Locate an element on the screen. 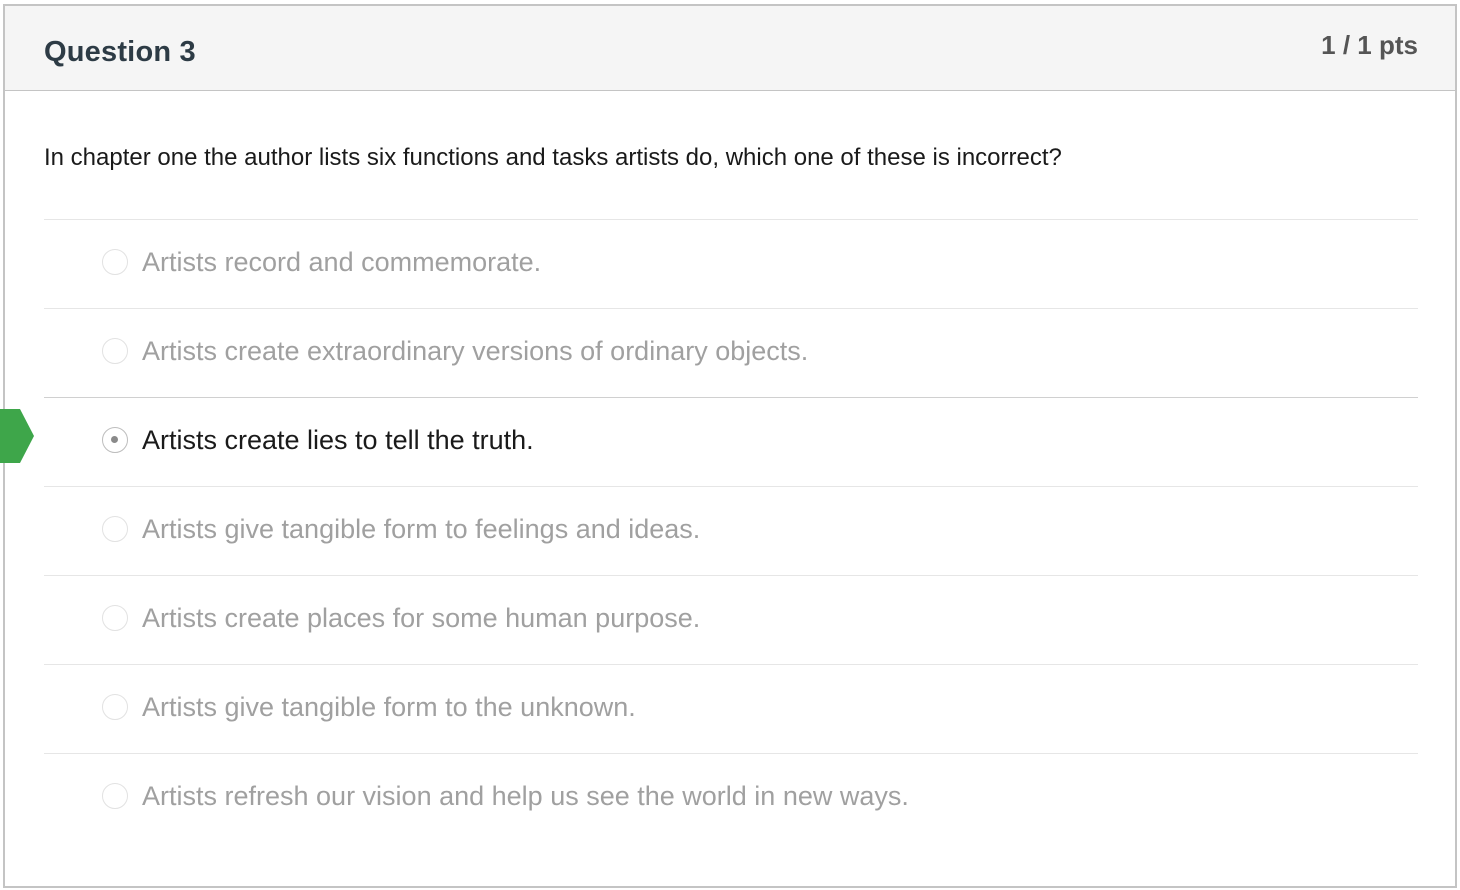  question-header: Question 3 1 / 1 pts is located at coordinates (730, 48).